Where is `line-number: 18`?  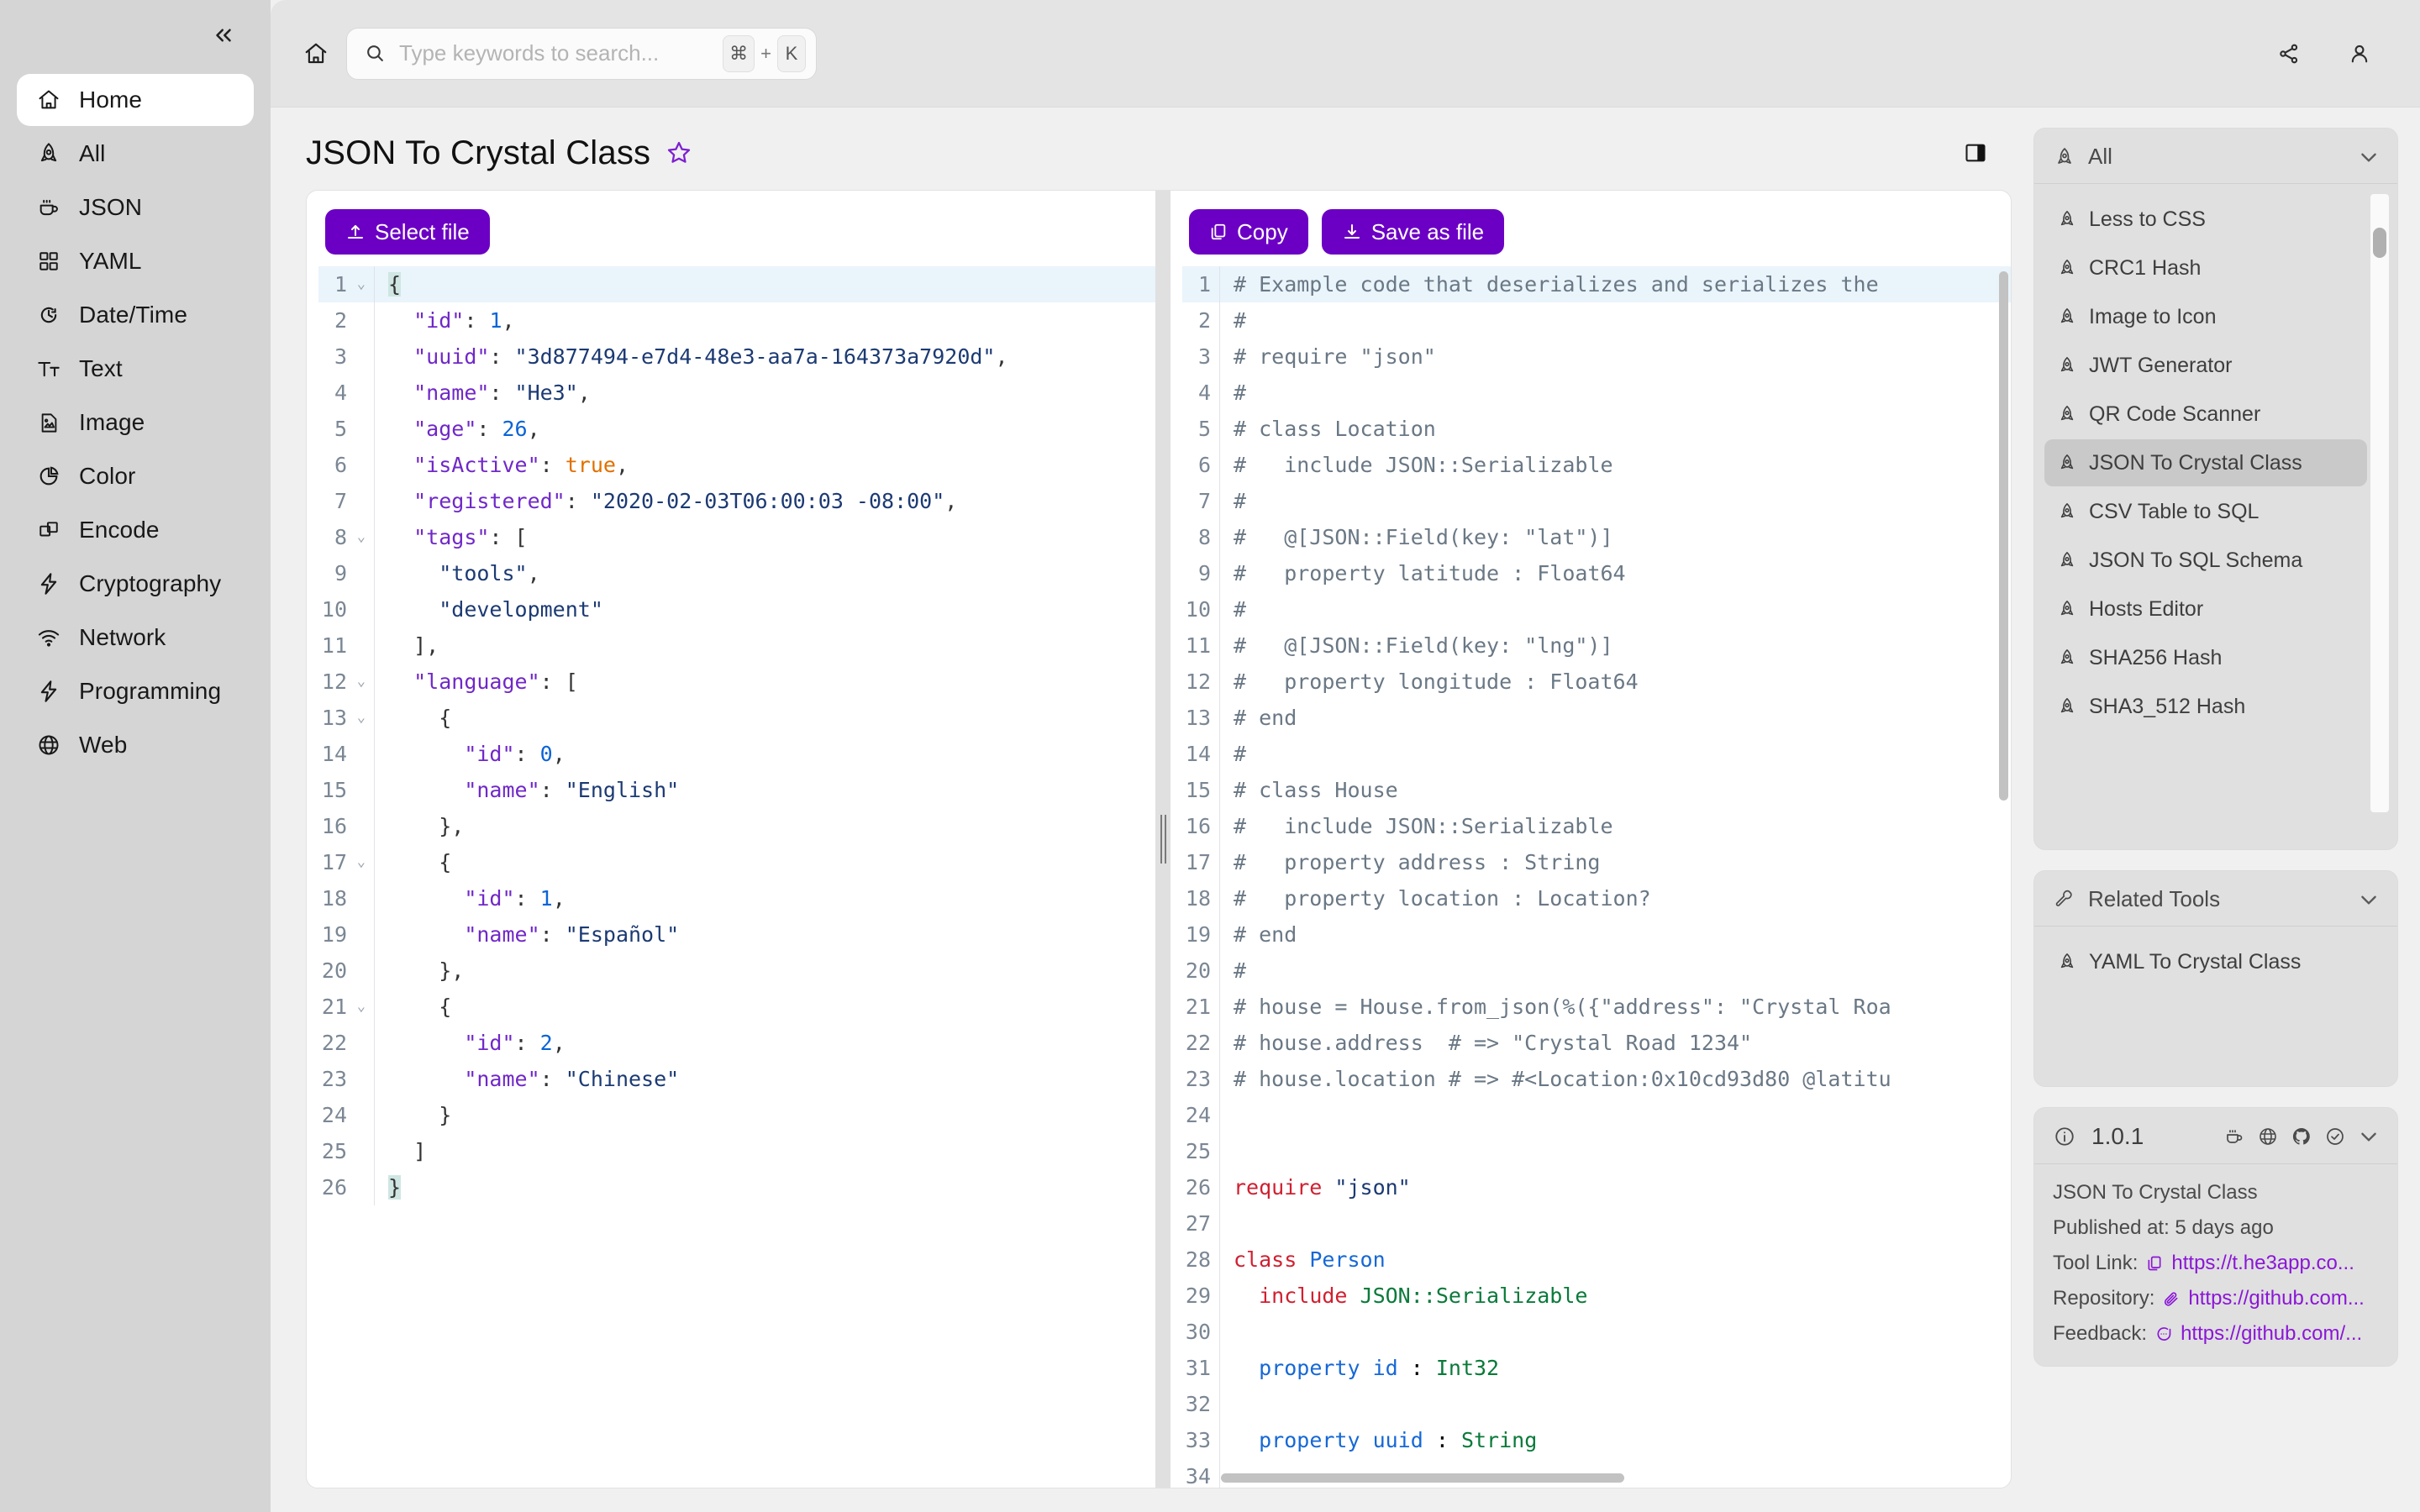 line-number: 18 is located at coordinates (1198, 898).